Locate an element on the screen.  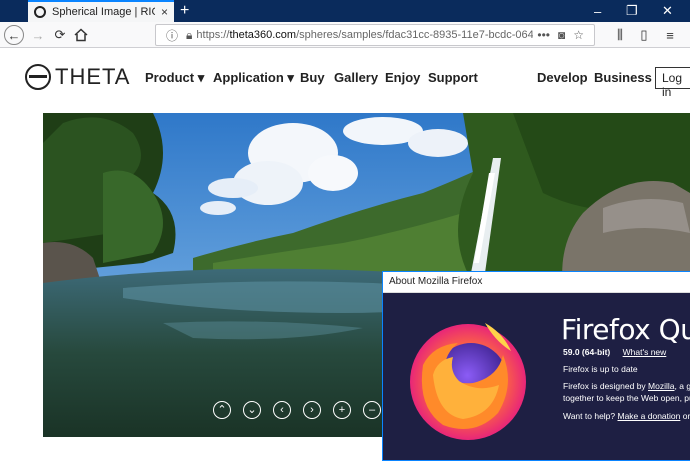
logo-text: THETA is located at coordinates (93, 76).